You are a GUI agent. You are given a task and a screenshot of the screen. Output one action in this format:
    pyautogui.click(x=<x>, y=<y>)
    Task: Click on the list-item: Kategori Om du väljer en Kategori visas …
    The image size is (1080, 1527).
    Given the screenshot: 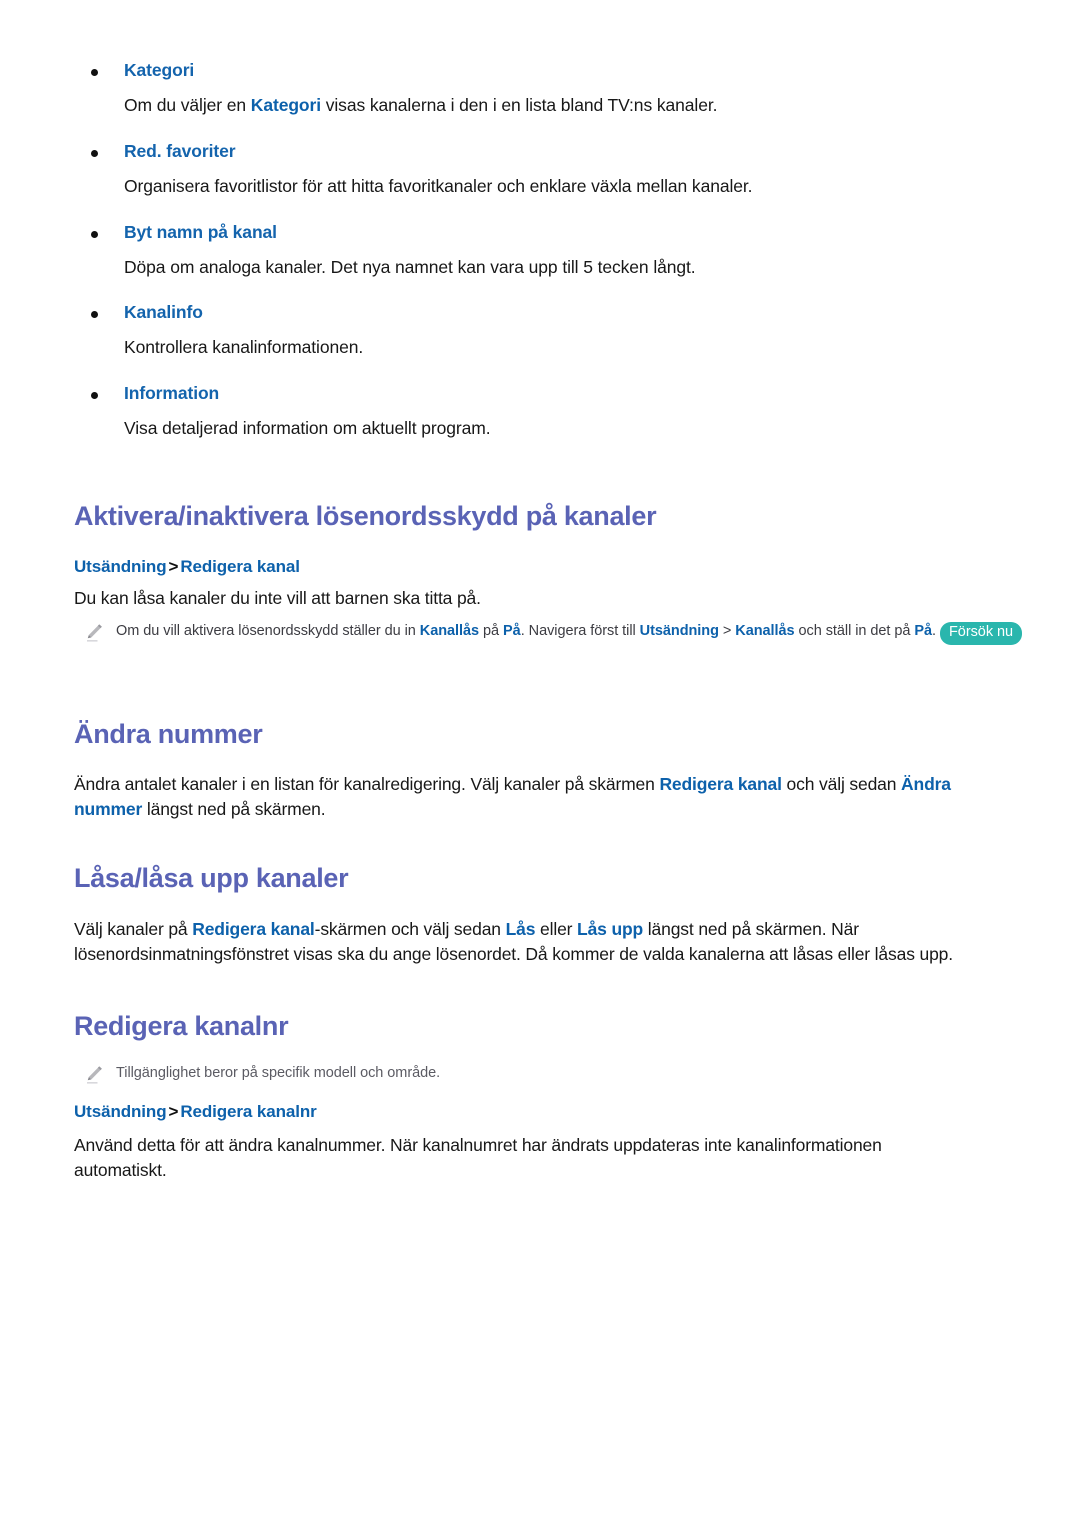 What is the action you would take?
    pyautogui.click(x=544, y=88)
    